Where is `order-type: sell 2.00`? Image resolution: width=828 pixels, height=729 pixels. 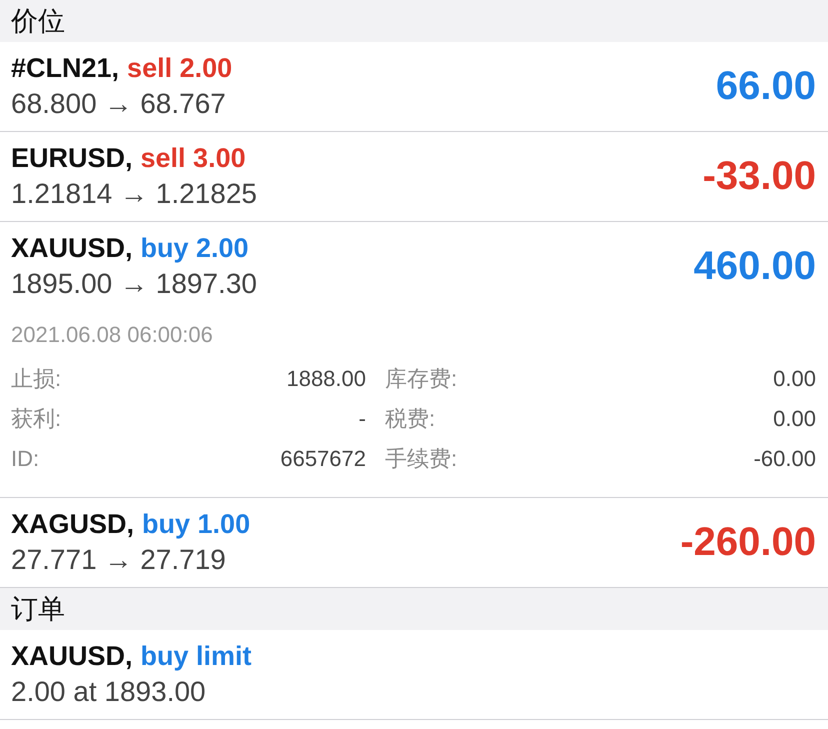
order-type: sell 2.00 is located at coordinates (179, 68).